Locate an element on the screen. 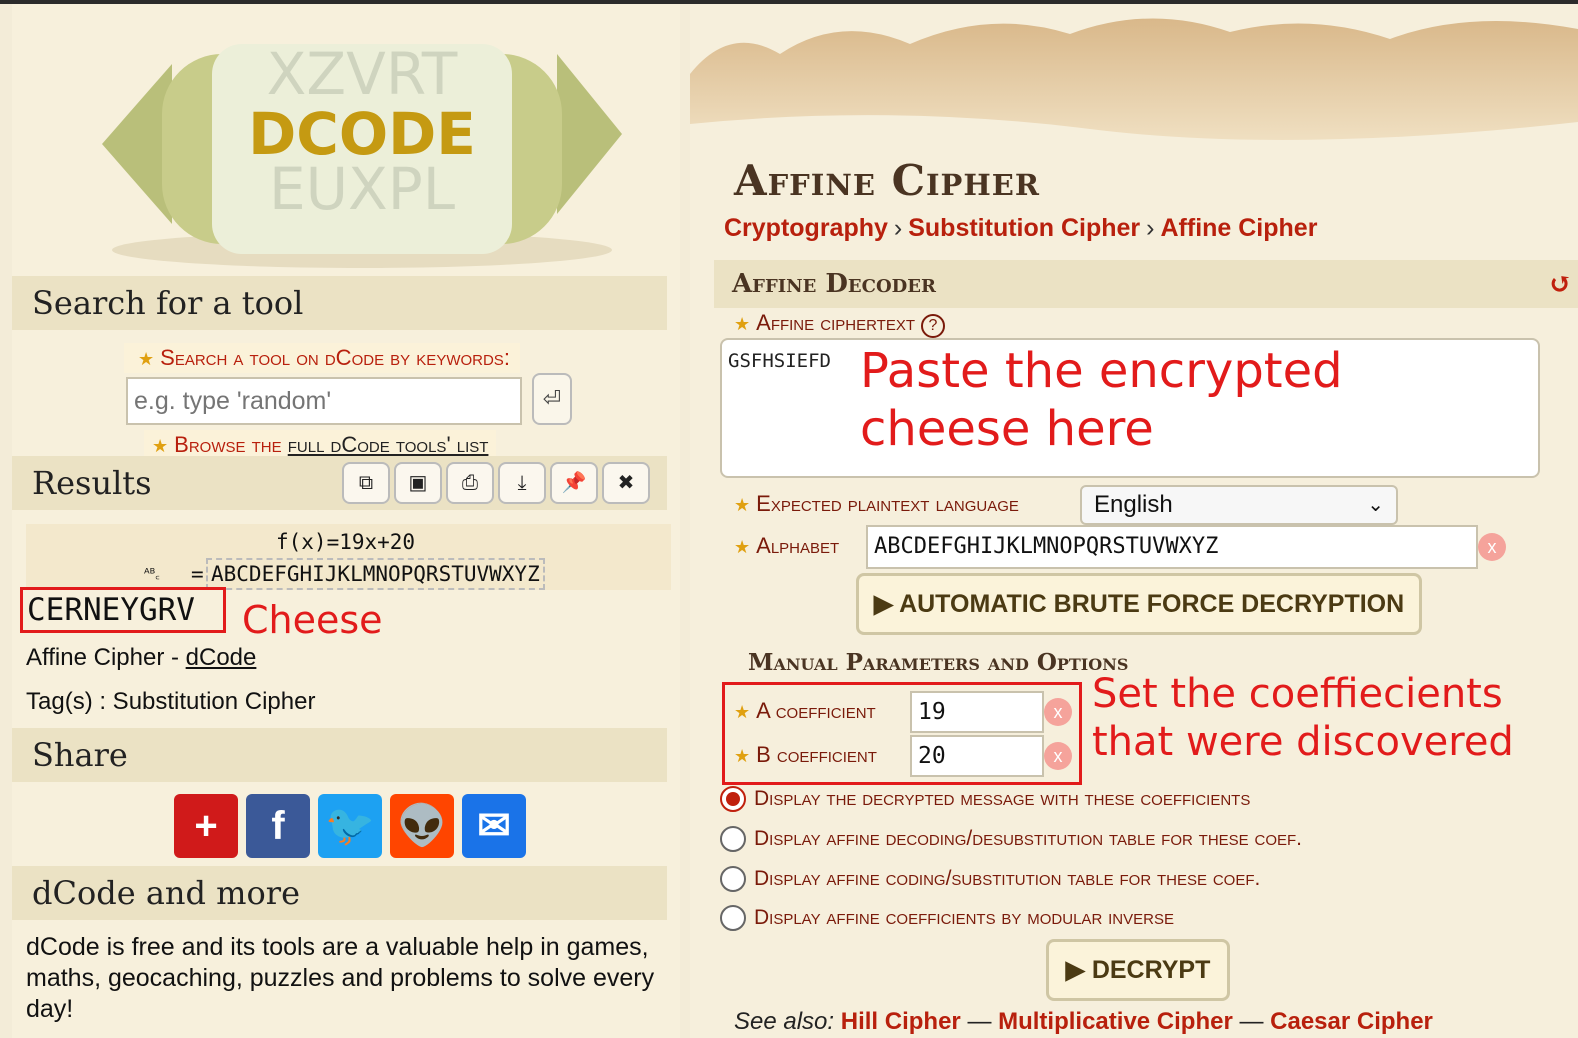  search-label: ★ Search a tool on dCode by keywords: is located at coordinates (322, 358).